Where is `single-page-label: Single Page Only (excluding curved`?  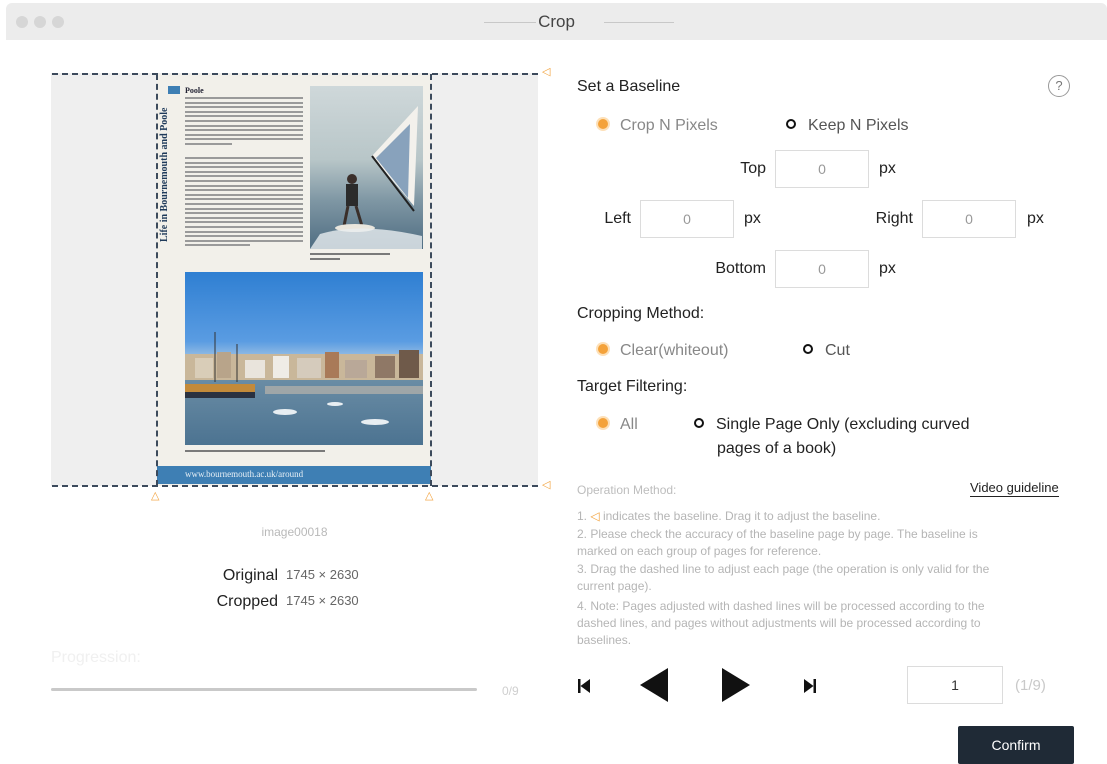 single-page-label: Single Page Only (excluding curved is located at coordinates (843, 424).